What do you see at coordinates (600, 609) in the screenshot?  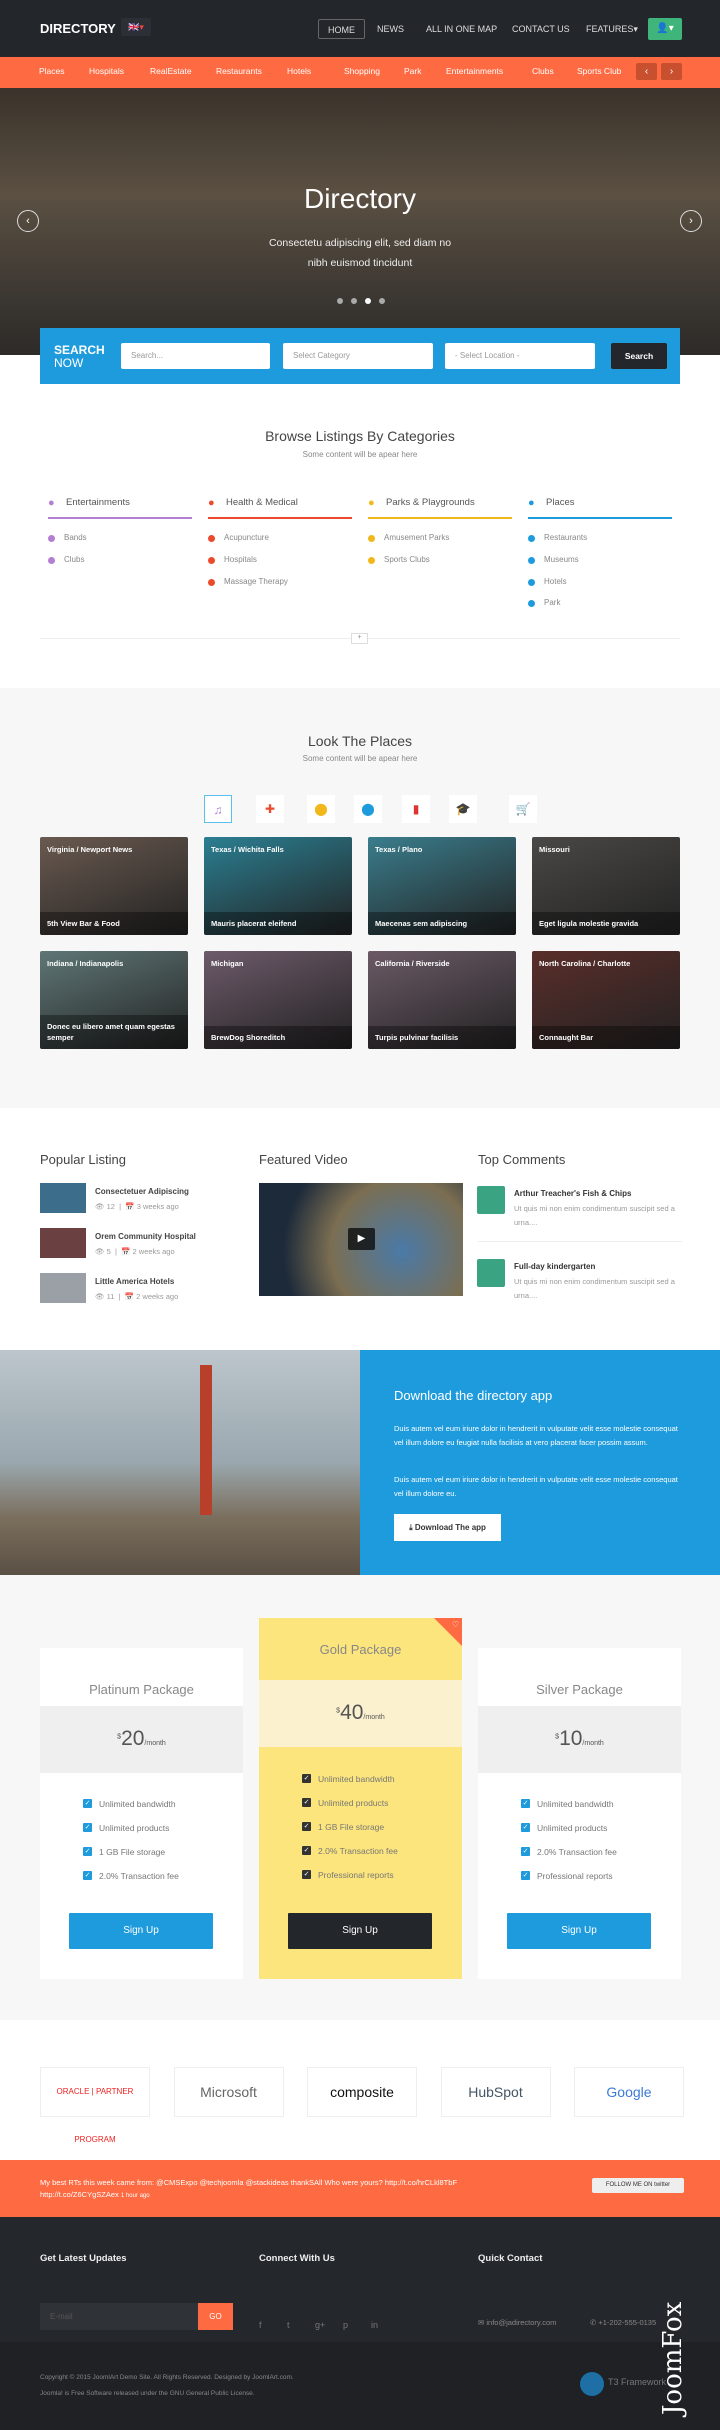 I see `category-link: Park` at bounding box center [600, 609].